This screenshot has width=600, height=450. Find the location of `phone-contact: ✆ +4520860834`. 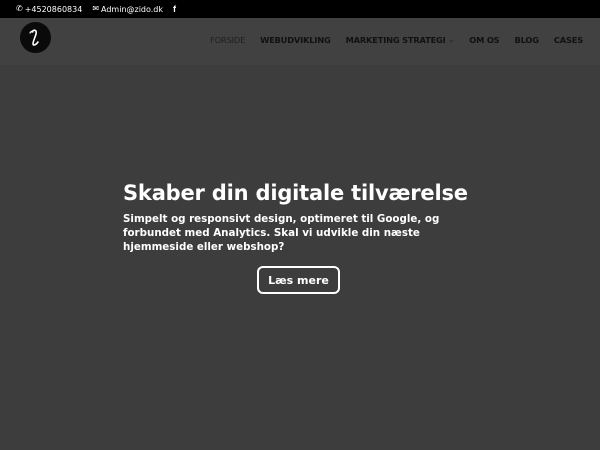

phone-contact: ✆ +4520860834 is located at coordinates (49, 9).